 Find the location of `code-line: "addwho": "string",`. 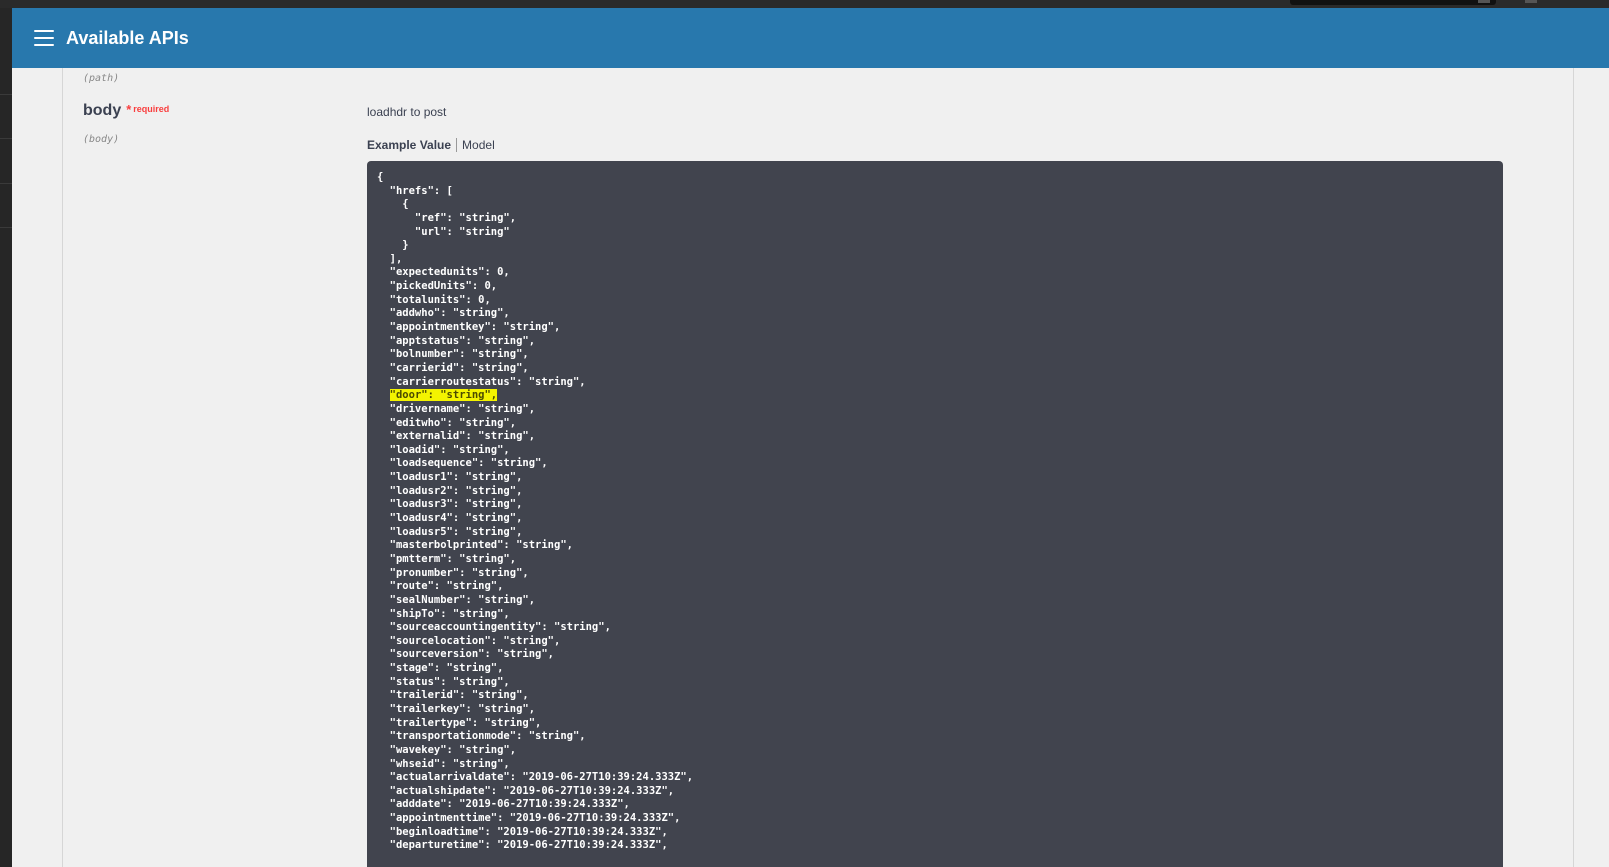

code-line: "addwho": "string", is located at coordinates (443, 313).